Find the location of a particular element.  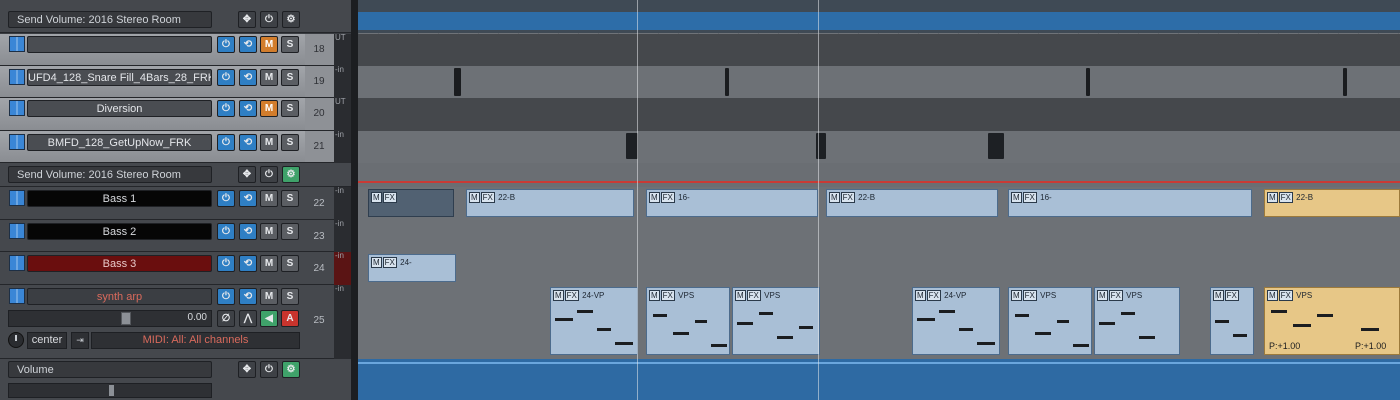

volume-slider: 0.00 is located at coordinates (110, 318).